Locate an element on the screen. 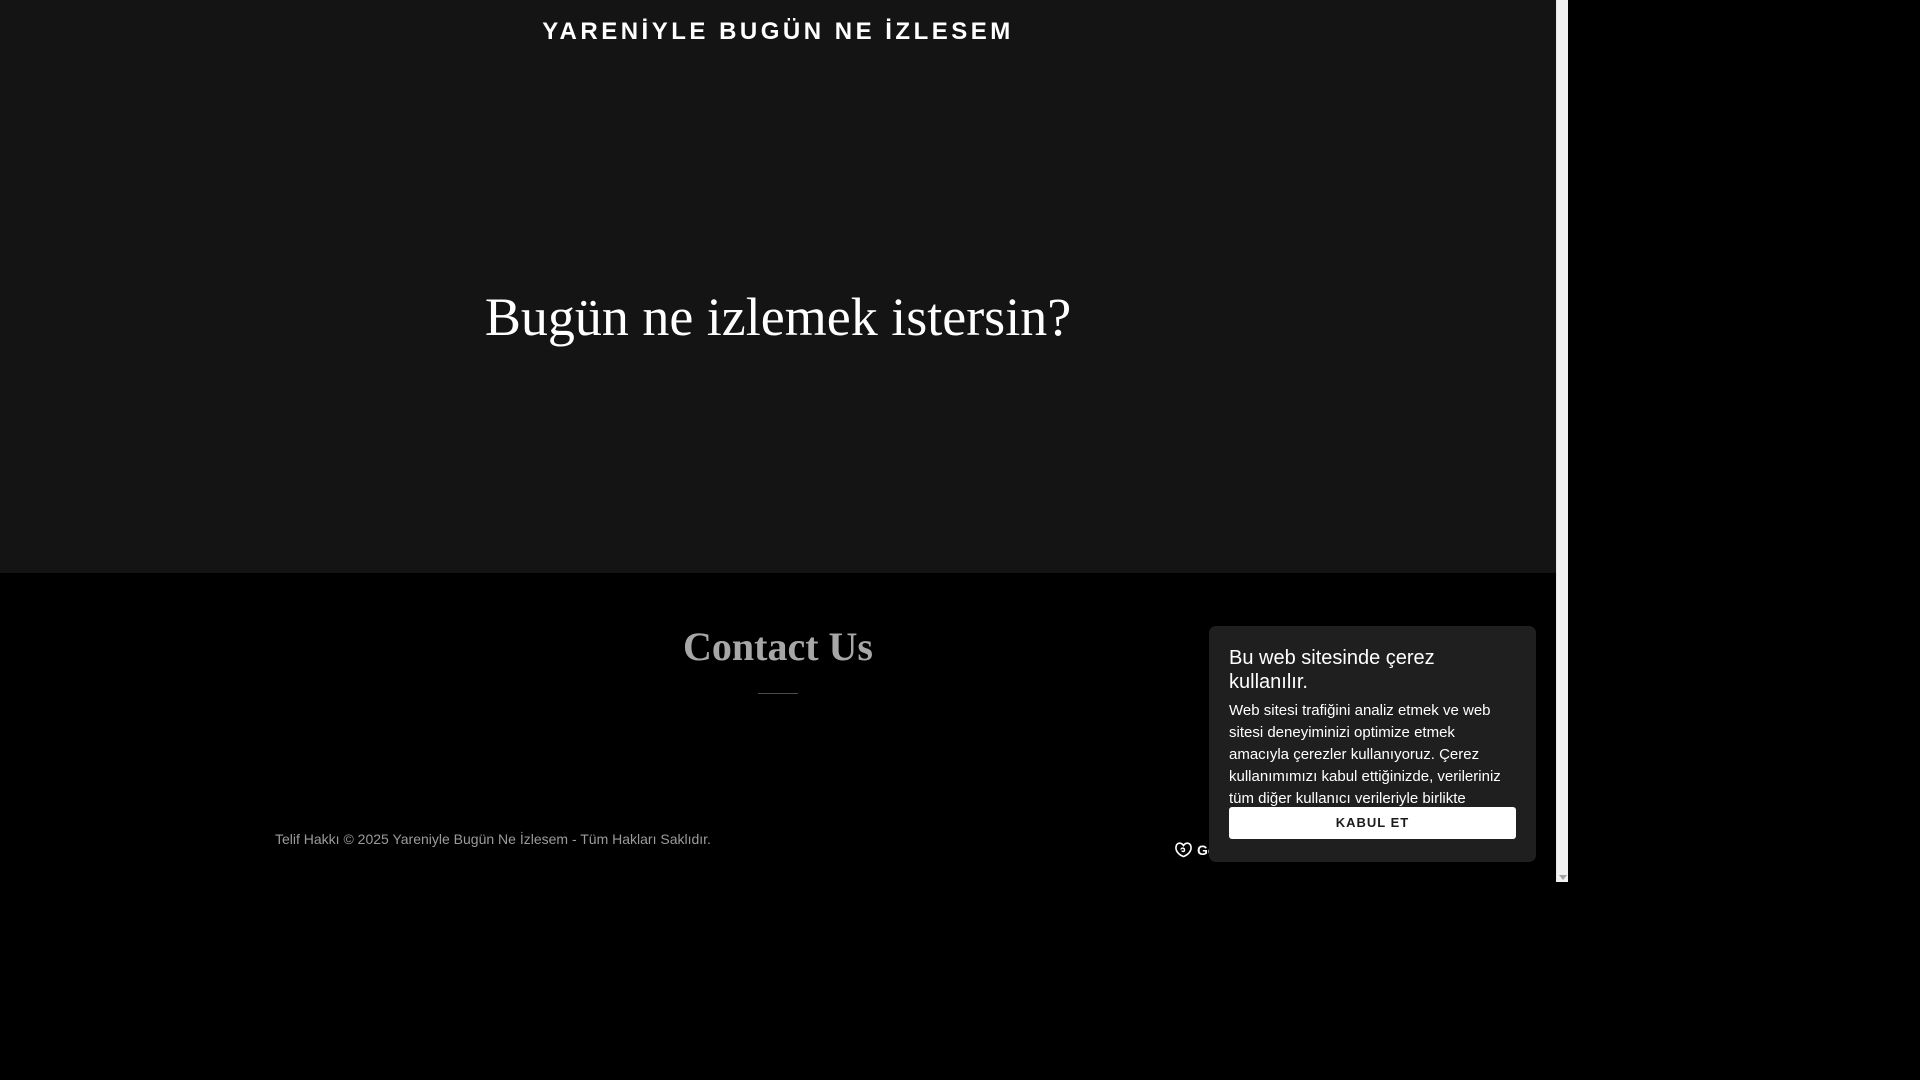  cookie-banner-title: Bu web sitesinde çerez kullanılır. is located at coordinates (1332, 670).